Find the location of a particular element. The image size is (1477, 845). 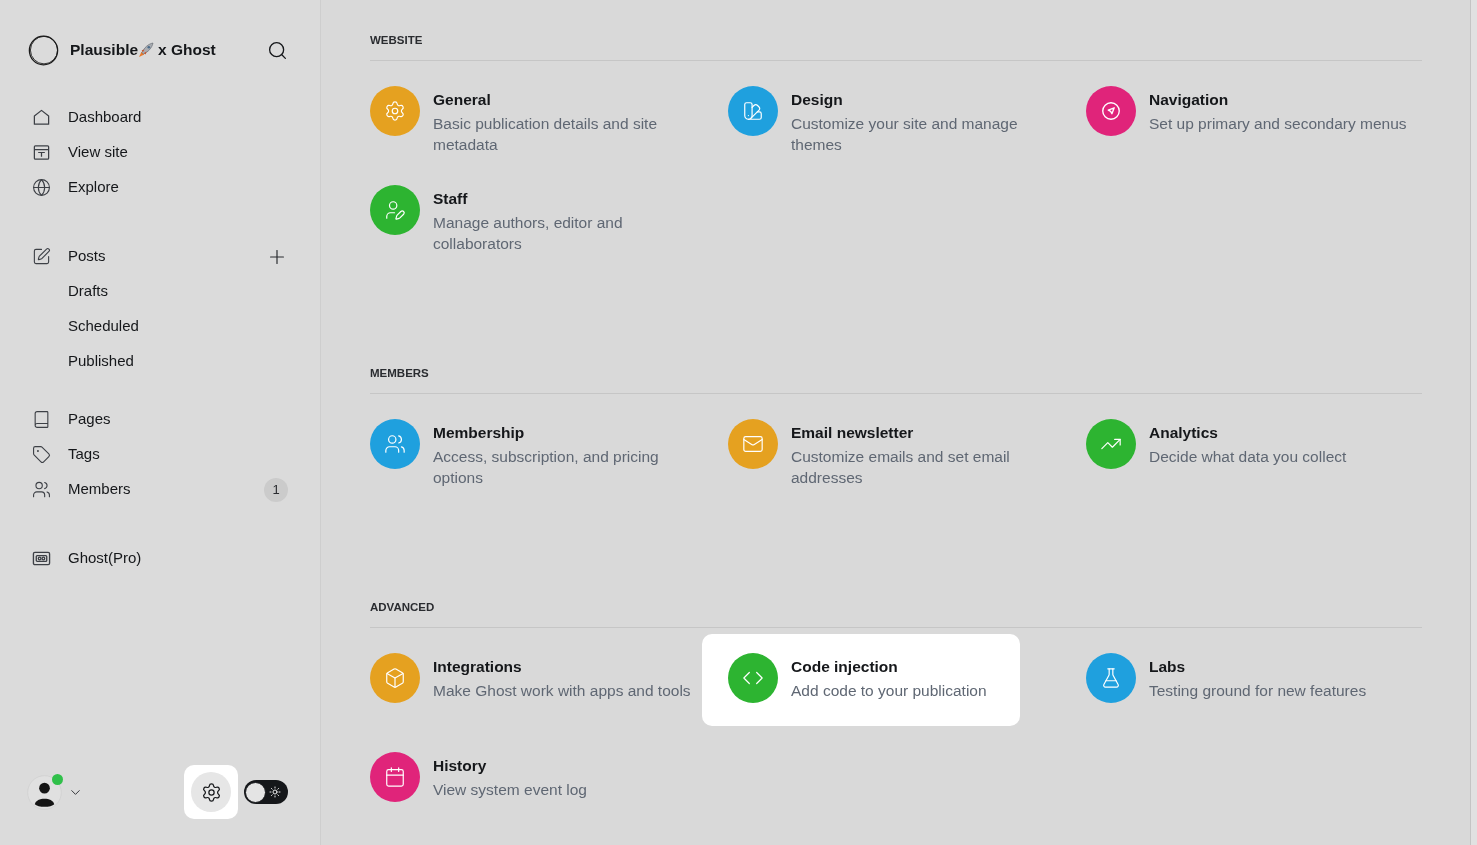

settings-item: Labs Testing ground for new features is located at coordinates (1219, 680).